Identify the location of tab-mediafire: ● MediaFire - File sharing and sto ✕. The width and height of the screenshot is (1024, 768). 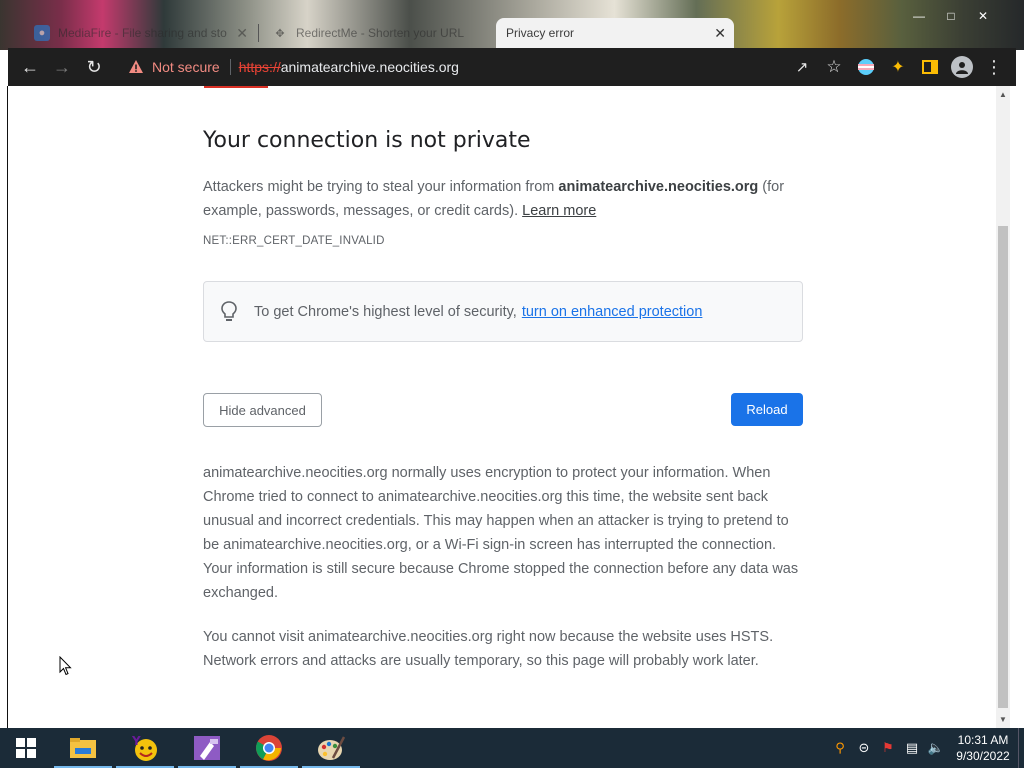
(140, 33).